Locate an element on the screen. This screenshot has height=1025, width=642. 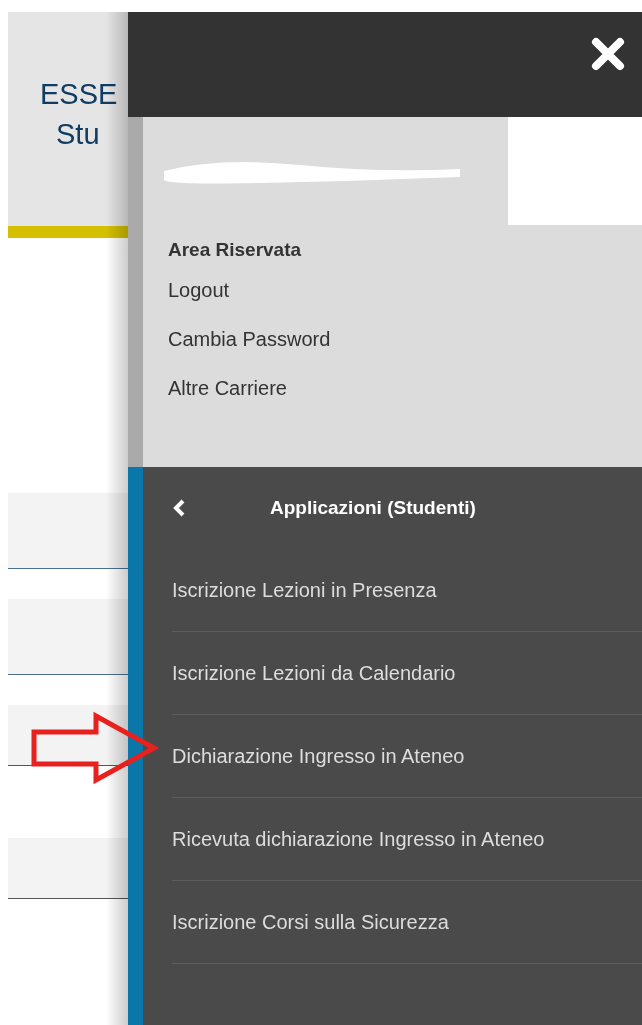
chevron-left-icon is located at coordinates (179, 508).